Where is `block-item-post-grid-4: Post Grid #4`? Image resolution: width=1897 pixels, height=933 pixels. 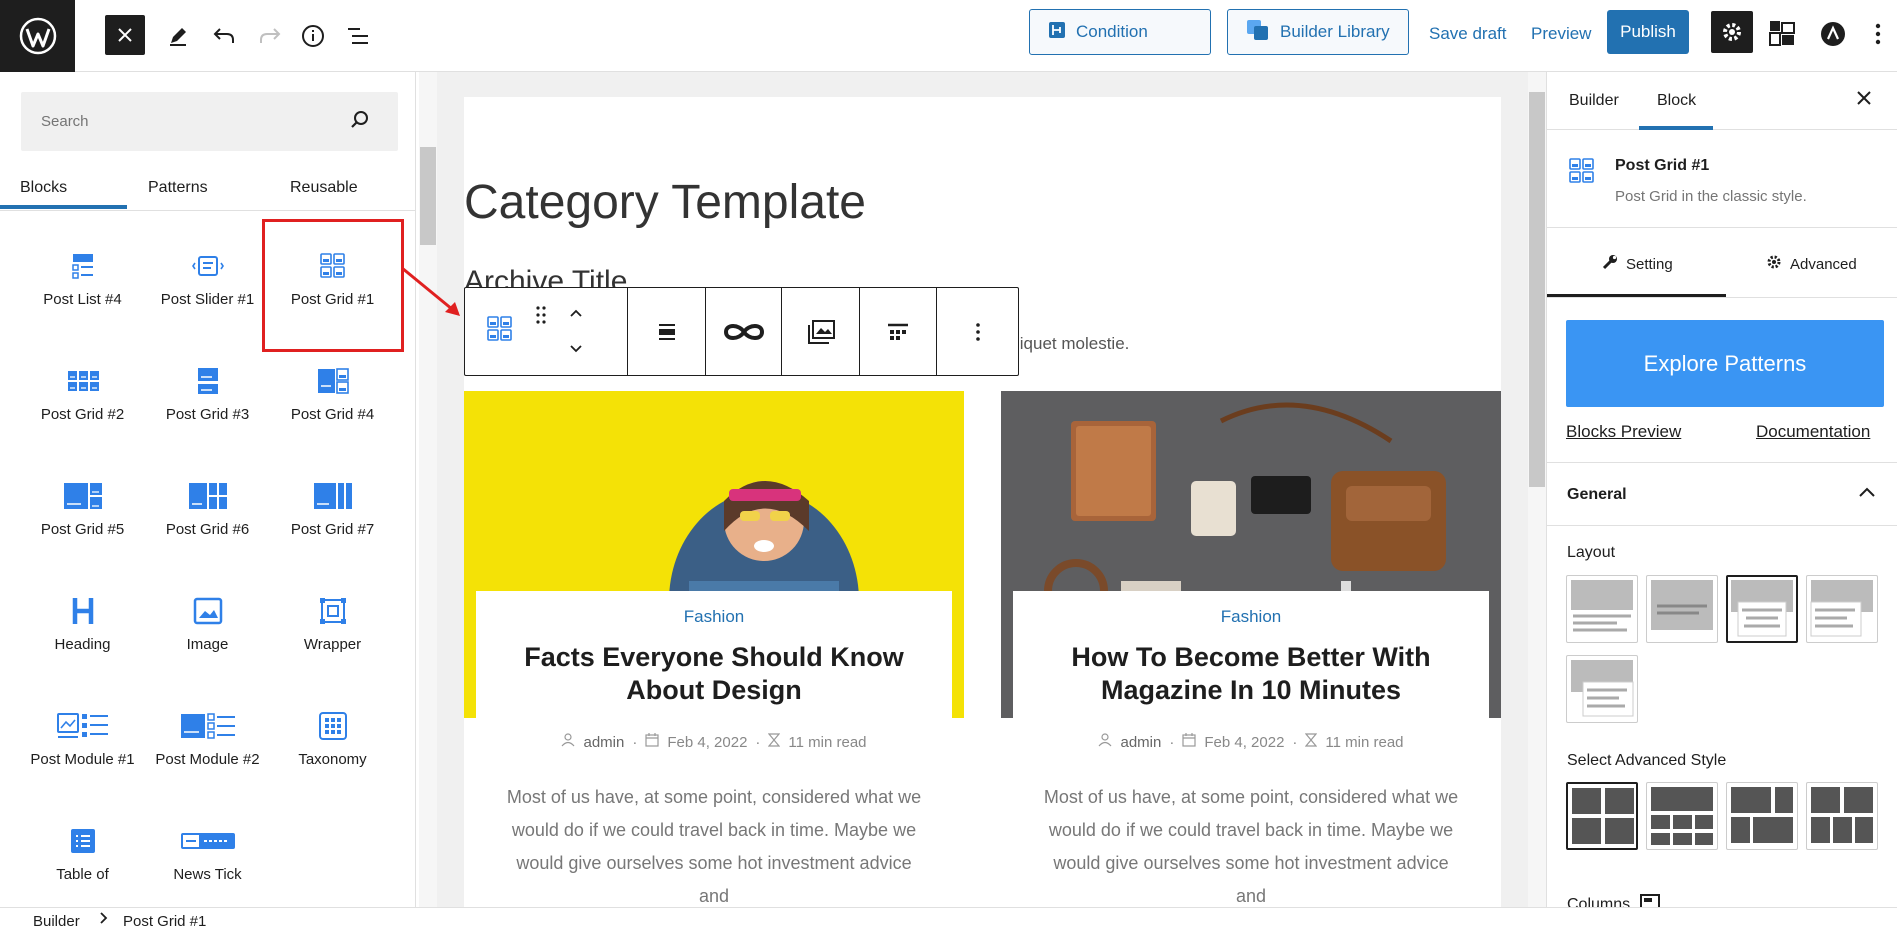
block-item-post-grid-4: Post Grid #4 is located at coordinates (332, 402).